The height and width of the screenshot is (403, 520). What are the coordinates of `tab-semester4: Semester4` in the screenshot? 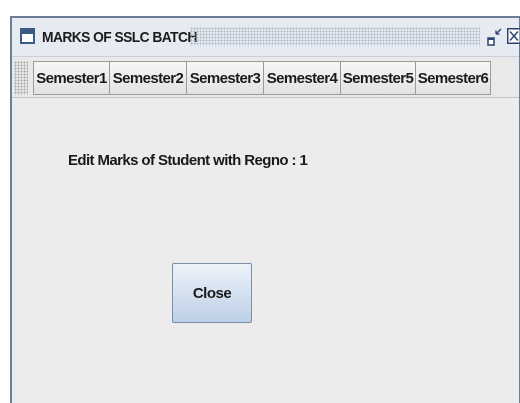 It's located at (301, 78).